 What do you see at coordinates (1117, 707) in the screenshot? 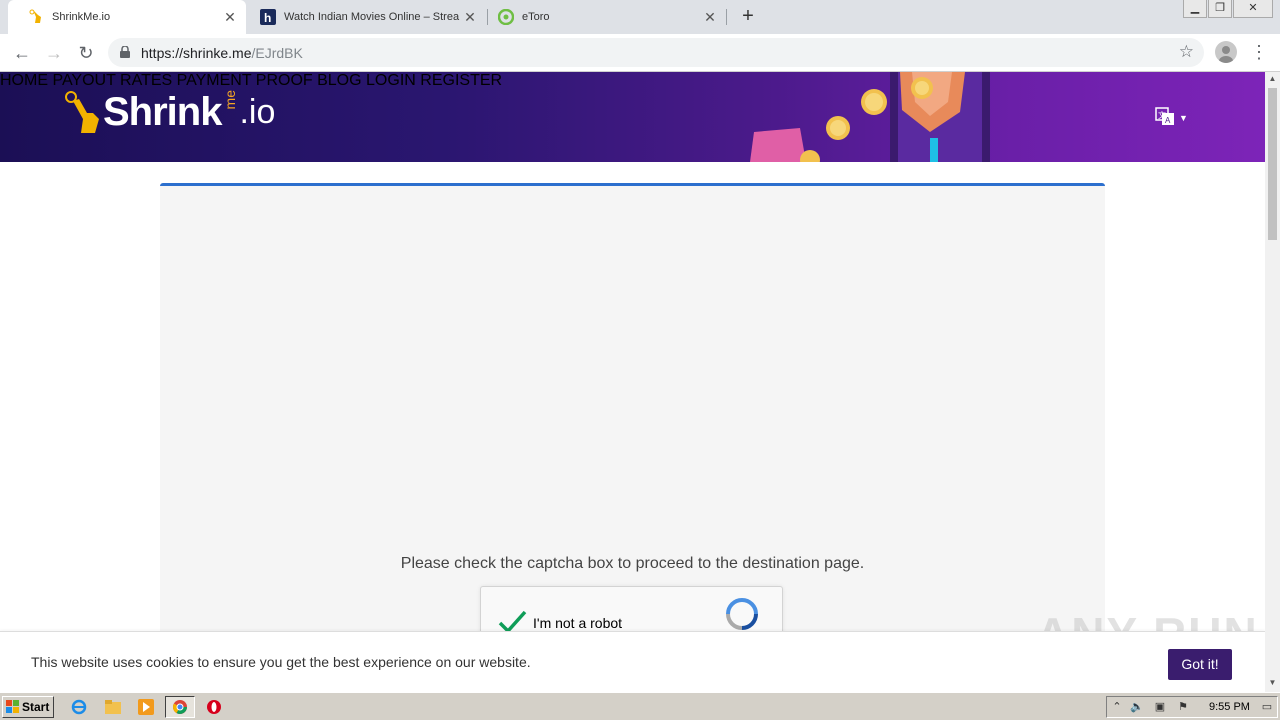
I see `tray-expand-icon: ⌃` at bounding box center [1117, 707].